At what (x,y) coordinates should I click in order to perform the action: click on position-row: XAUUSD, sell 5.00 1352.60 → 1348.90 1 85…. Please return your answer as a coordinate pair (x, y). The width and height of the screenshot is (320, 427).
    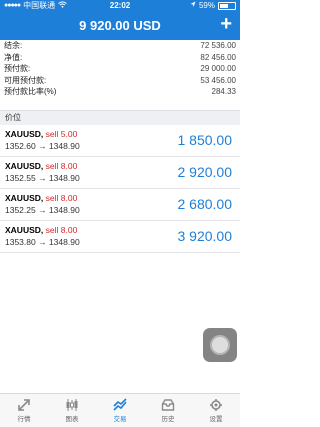
    Looking at the image, I should click on (120, 141).